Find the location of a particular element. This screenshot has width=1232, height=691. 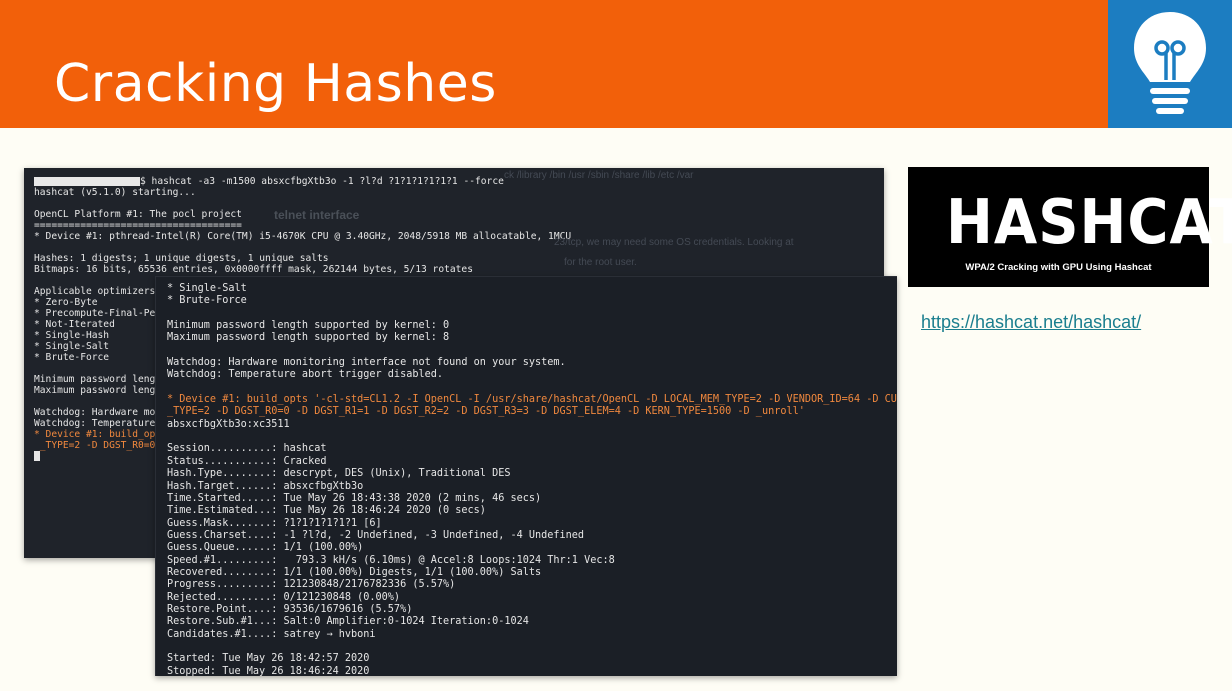

terminal-line: OpenCL Platform #1: The pocl project is located at coordinates (138, 214).